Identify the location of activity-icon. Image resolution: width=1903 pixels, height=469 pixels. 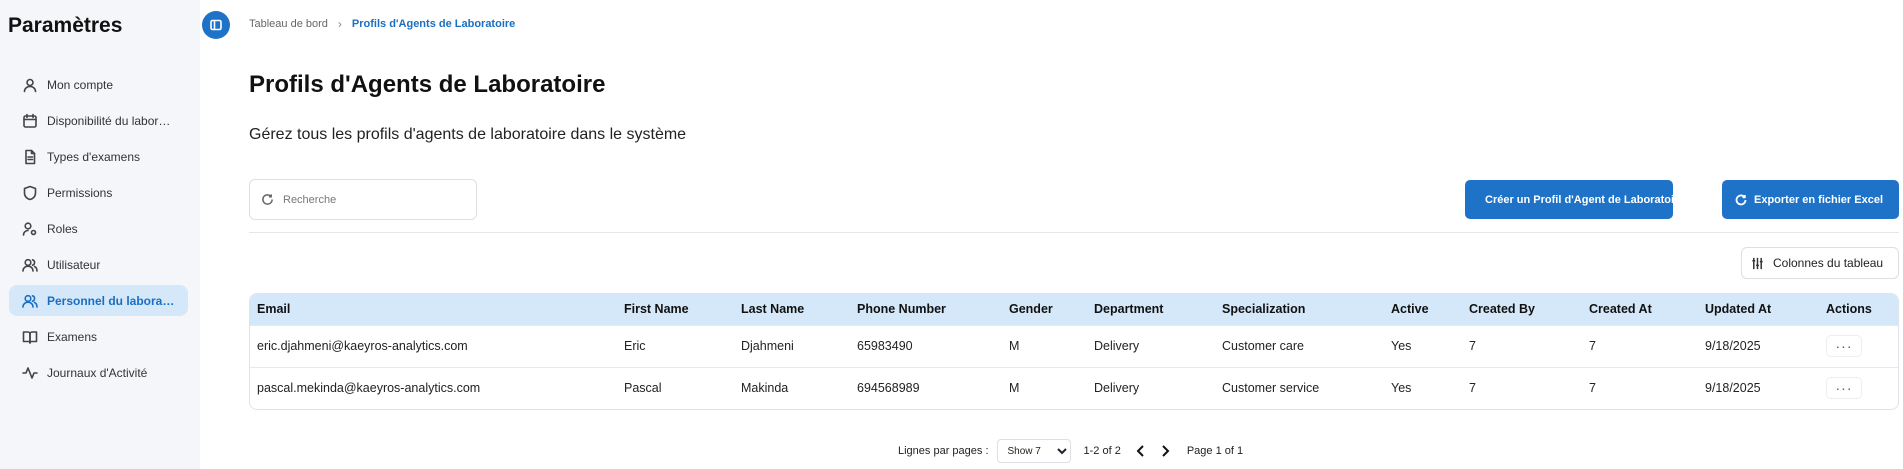
(30, 373).